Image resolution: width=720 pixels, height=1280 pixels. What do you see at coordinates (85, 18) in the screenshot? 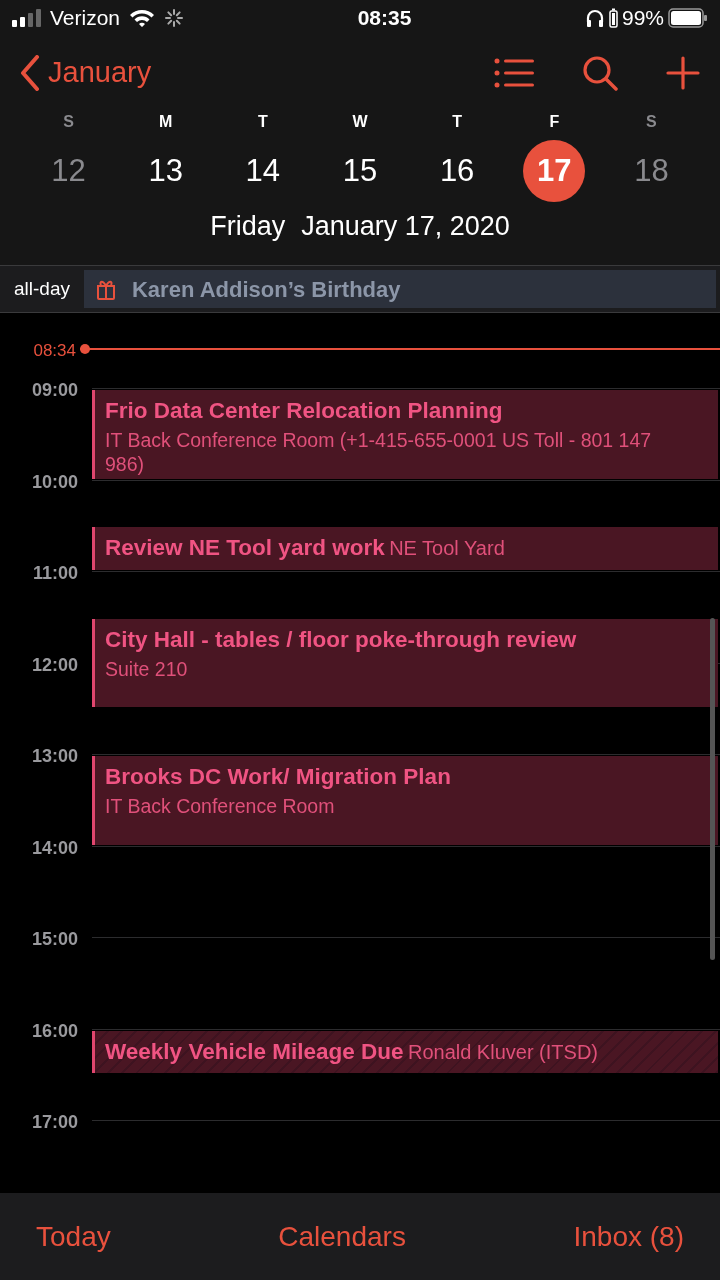
I see `carrier-name: Verizon` at bounding box center [85, 18].